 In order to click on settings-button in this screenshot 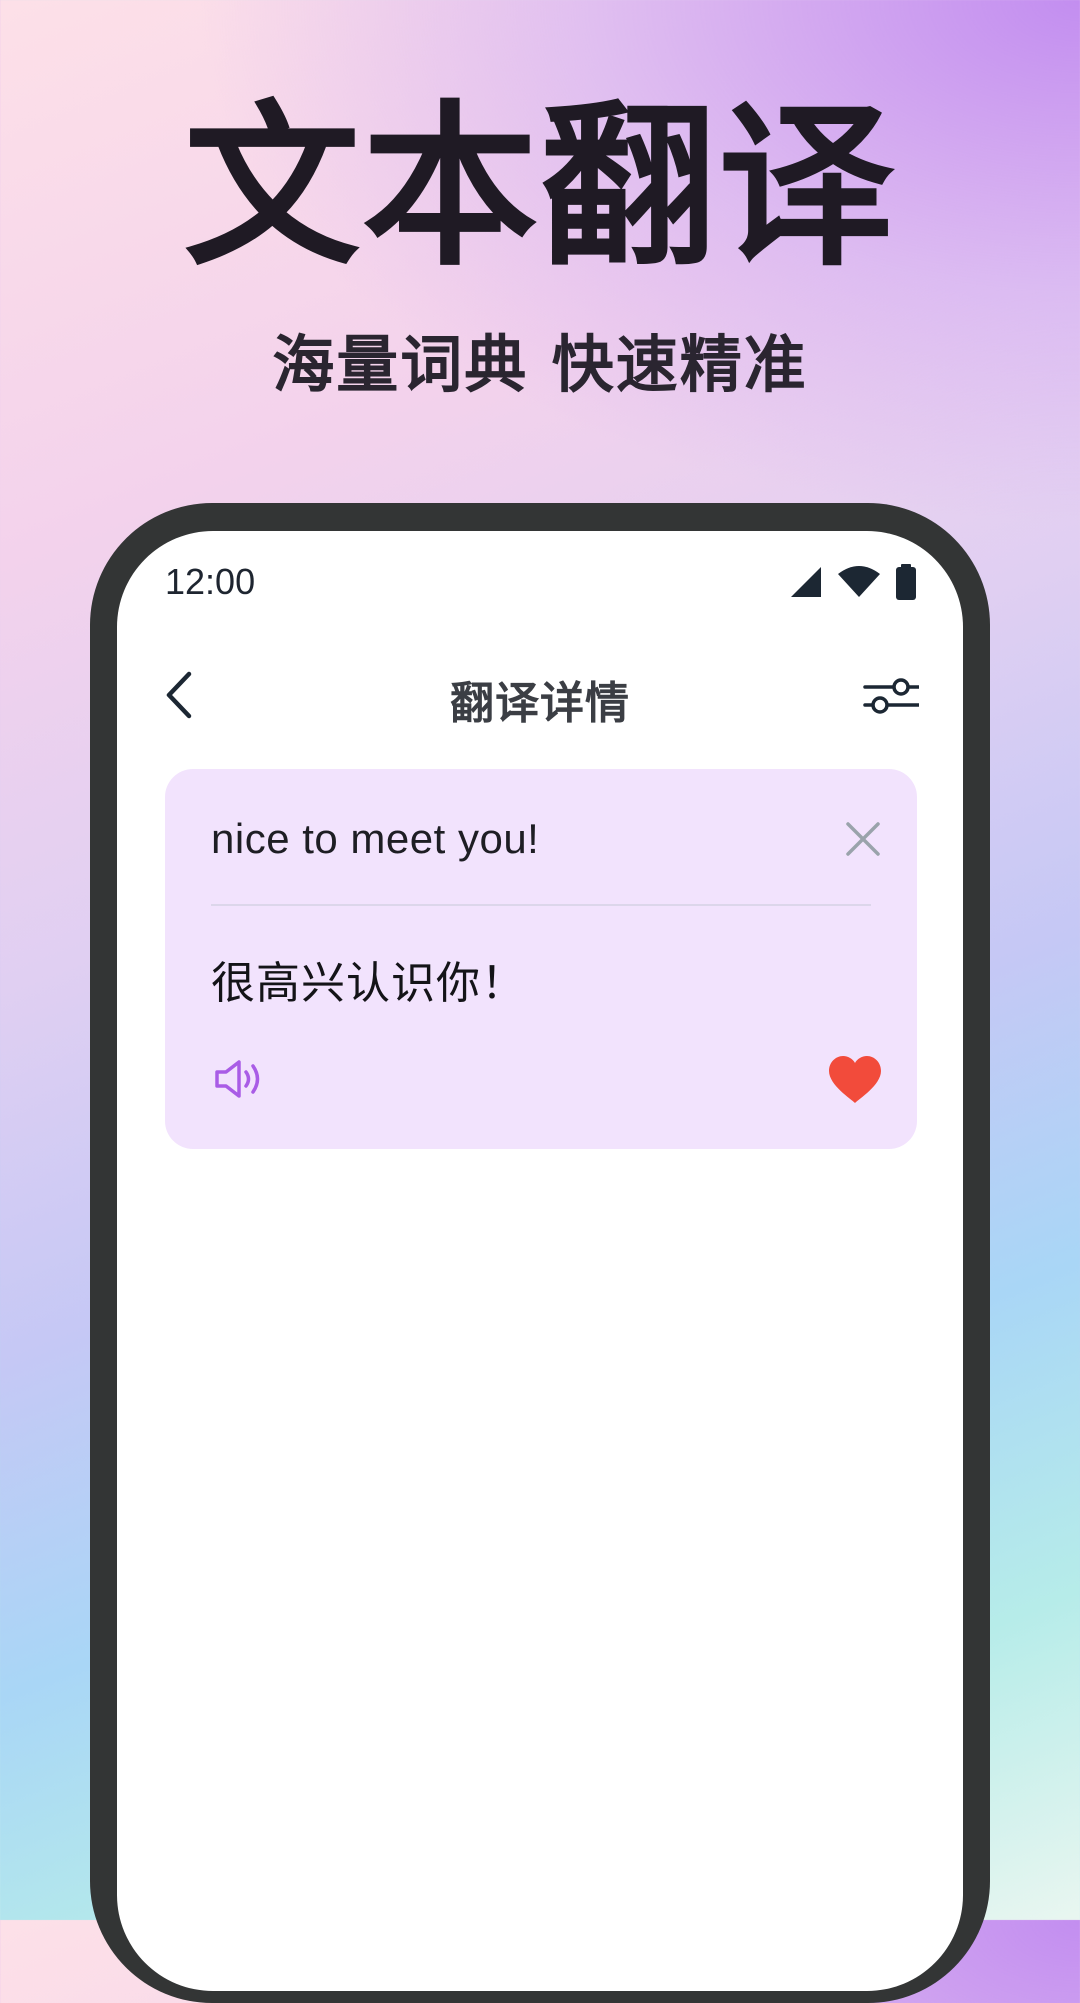, I will do `click(892, 696)`.